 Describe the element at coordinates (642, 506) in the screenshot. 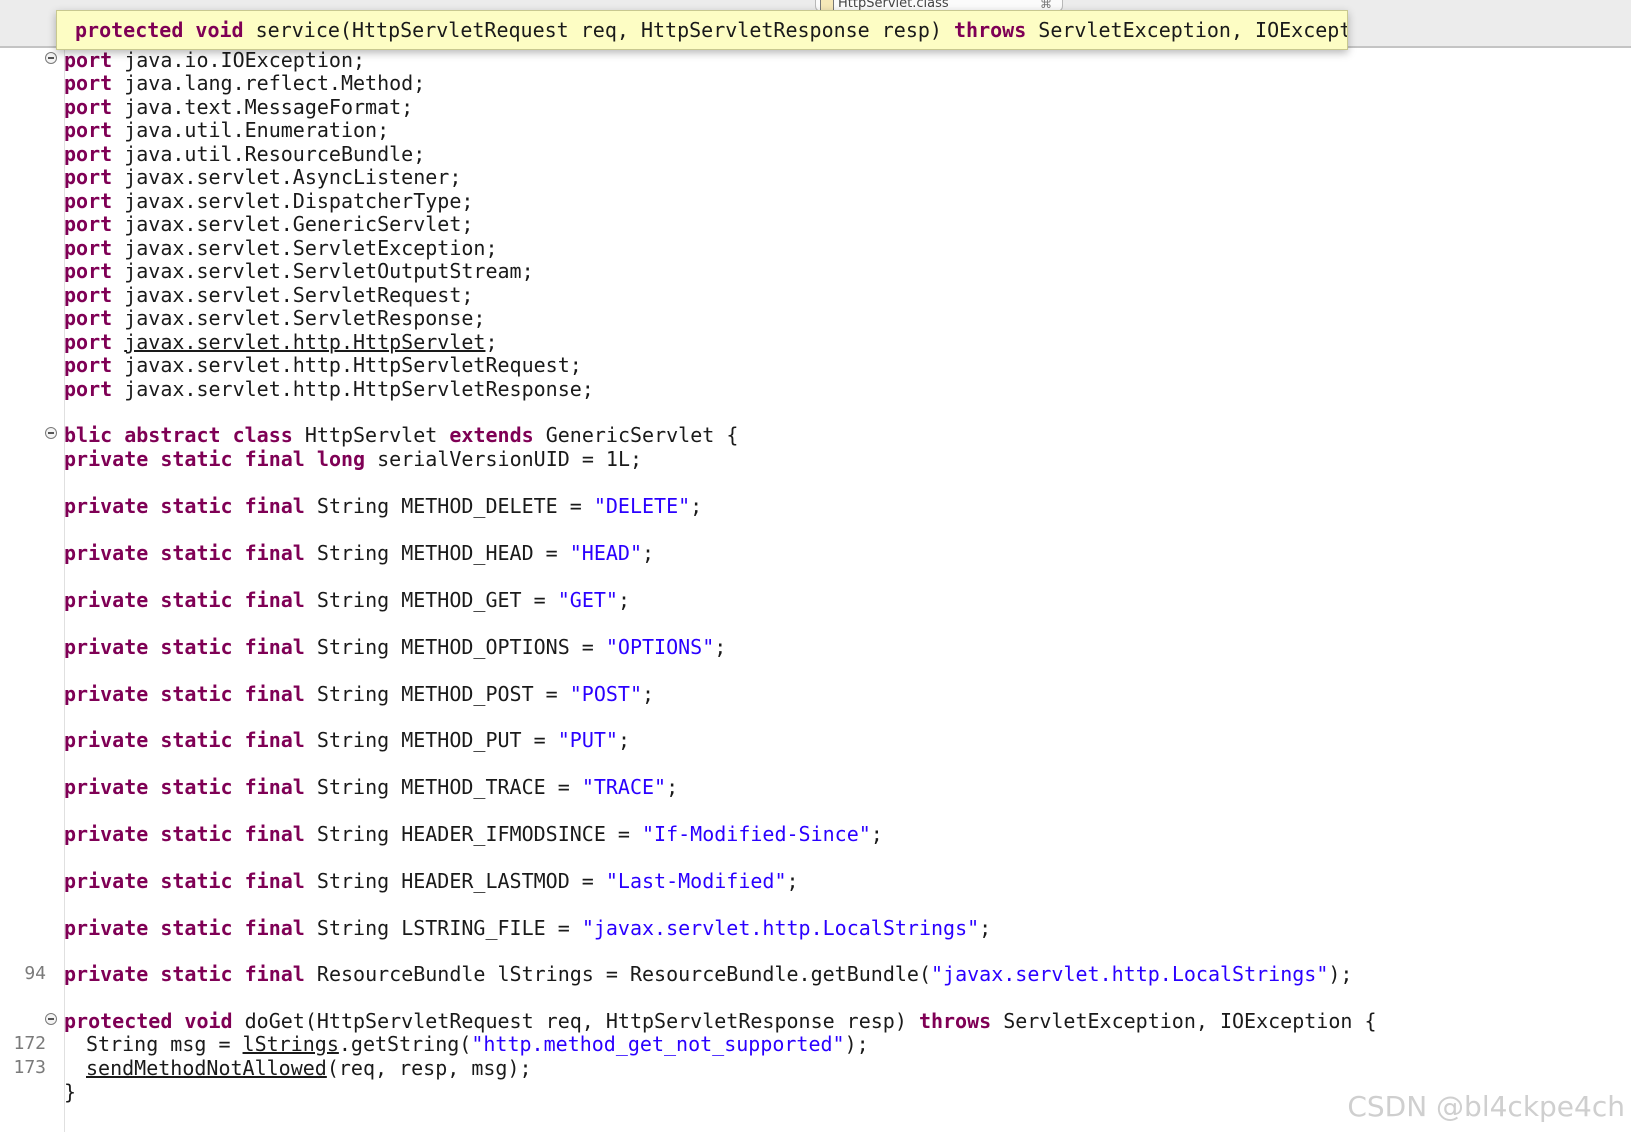

I see `string-literal: "DELETE"` at that location.